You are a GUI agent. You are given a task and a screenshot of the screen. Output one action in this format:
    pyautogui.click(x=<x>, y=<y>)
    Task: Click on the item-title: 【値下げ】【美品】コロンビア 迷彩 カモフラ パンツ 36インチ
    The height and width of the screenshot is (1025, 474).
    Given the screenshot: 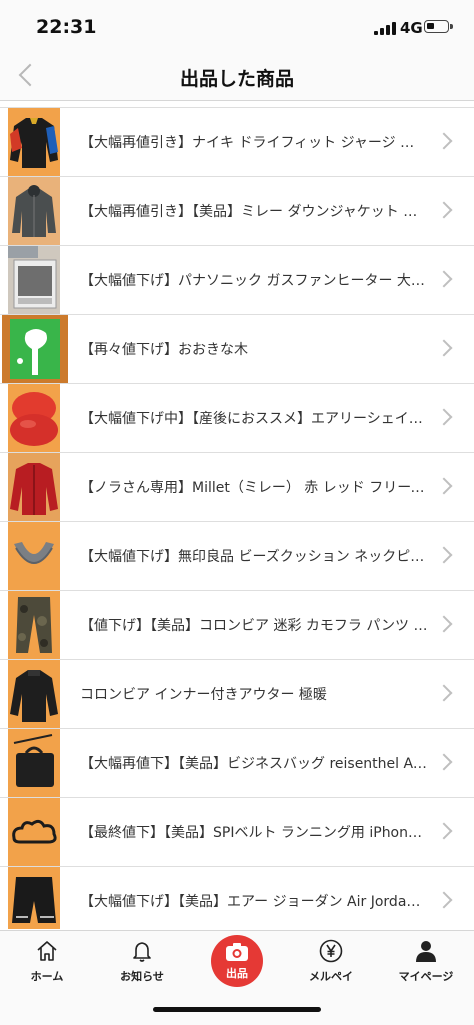 What is the action you would take?
    pyautogui.click(x=254, y=626)
    